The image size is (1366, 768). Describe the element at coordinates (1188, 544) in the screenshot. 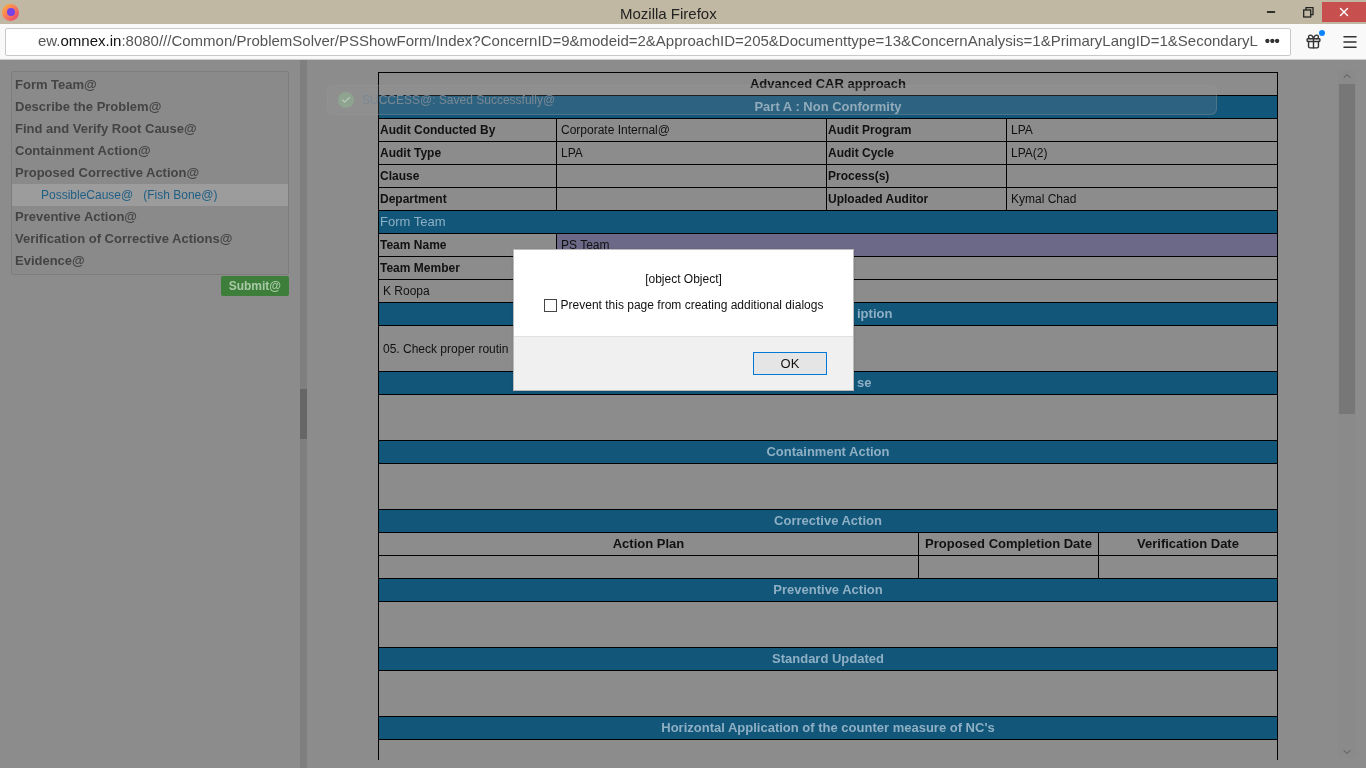

I see `column-header: Verification Date` at that location.